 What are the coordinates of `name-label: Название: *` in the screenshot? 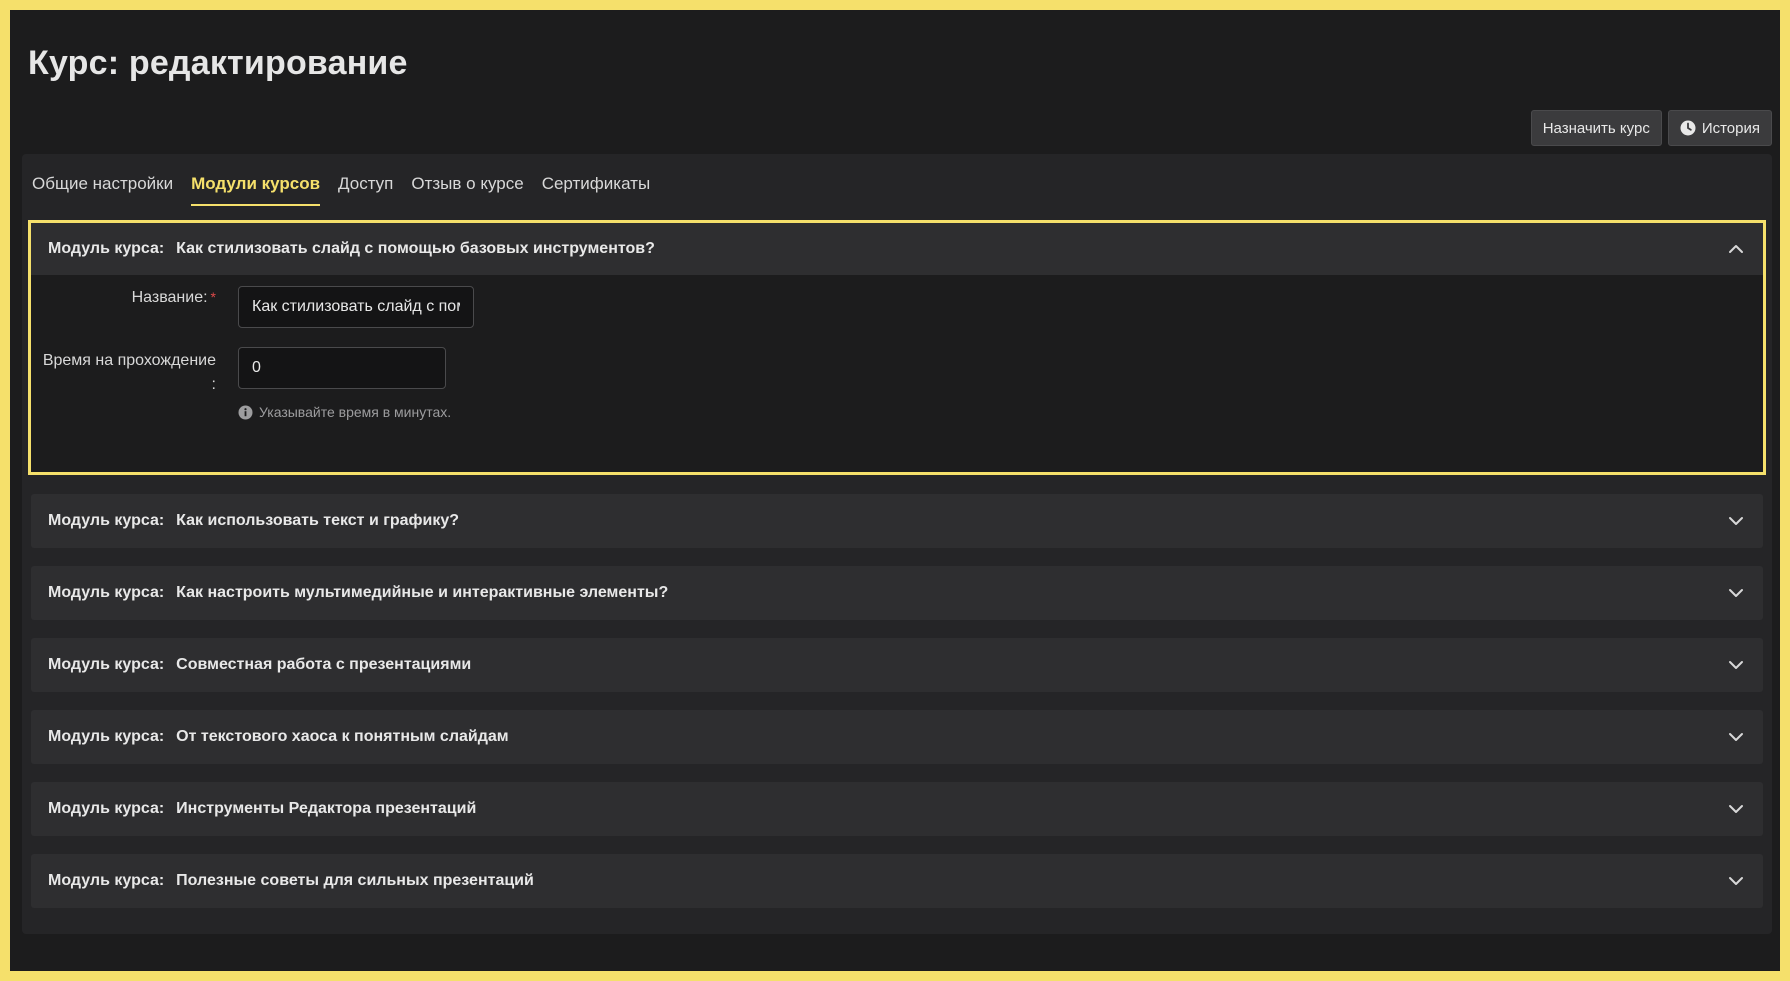 It's located at (123, 298).